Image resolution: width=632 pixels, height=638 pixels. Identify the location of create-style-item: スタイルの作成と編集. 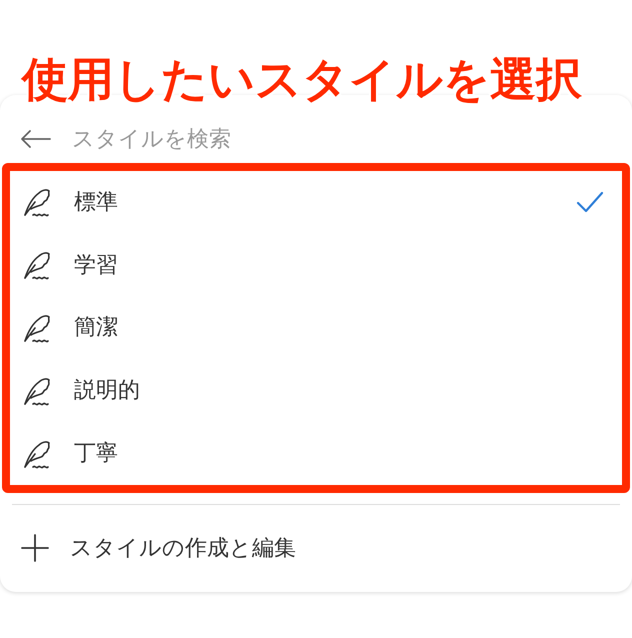
(316, 548).